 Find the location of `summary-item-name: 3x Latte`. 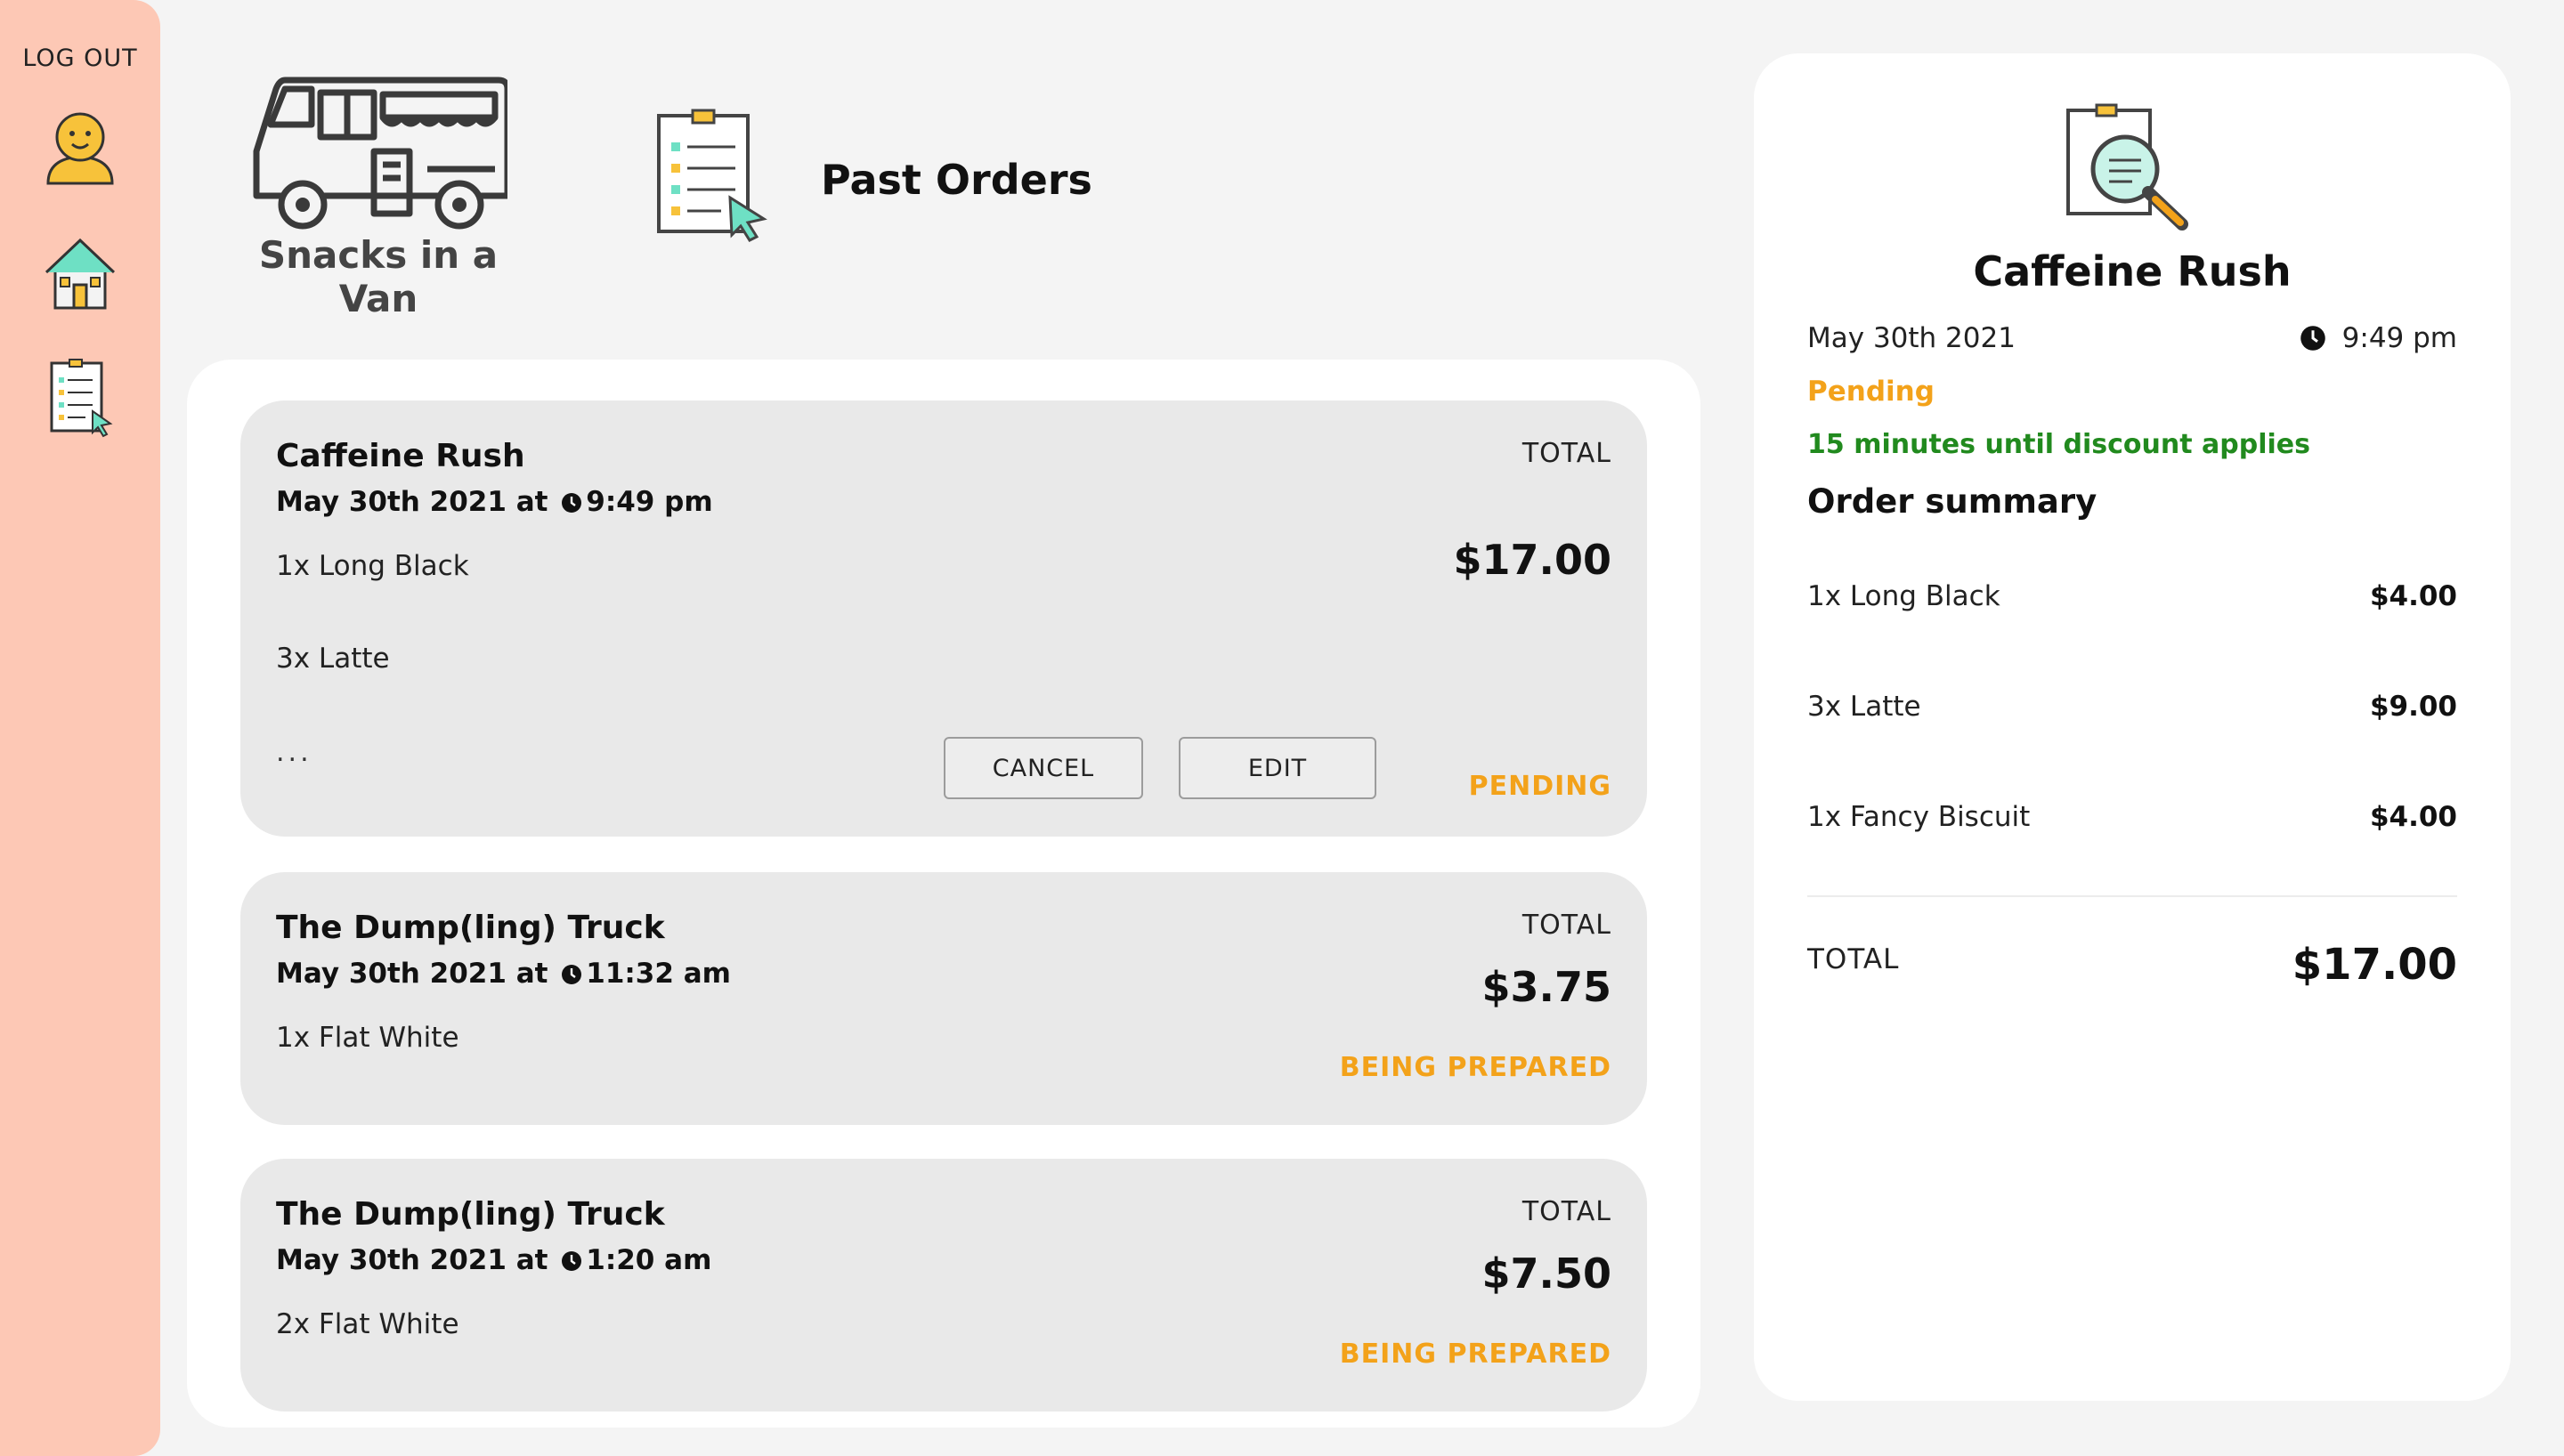

summary-item-name: 3x Latte is located at coordinates (1864, 707).